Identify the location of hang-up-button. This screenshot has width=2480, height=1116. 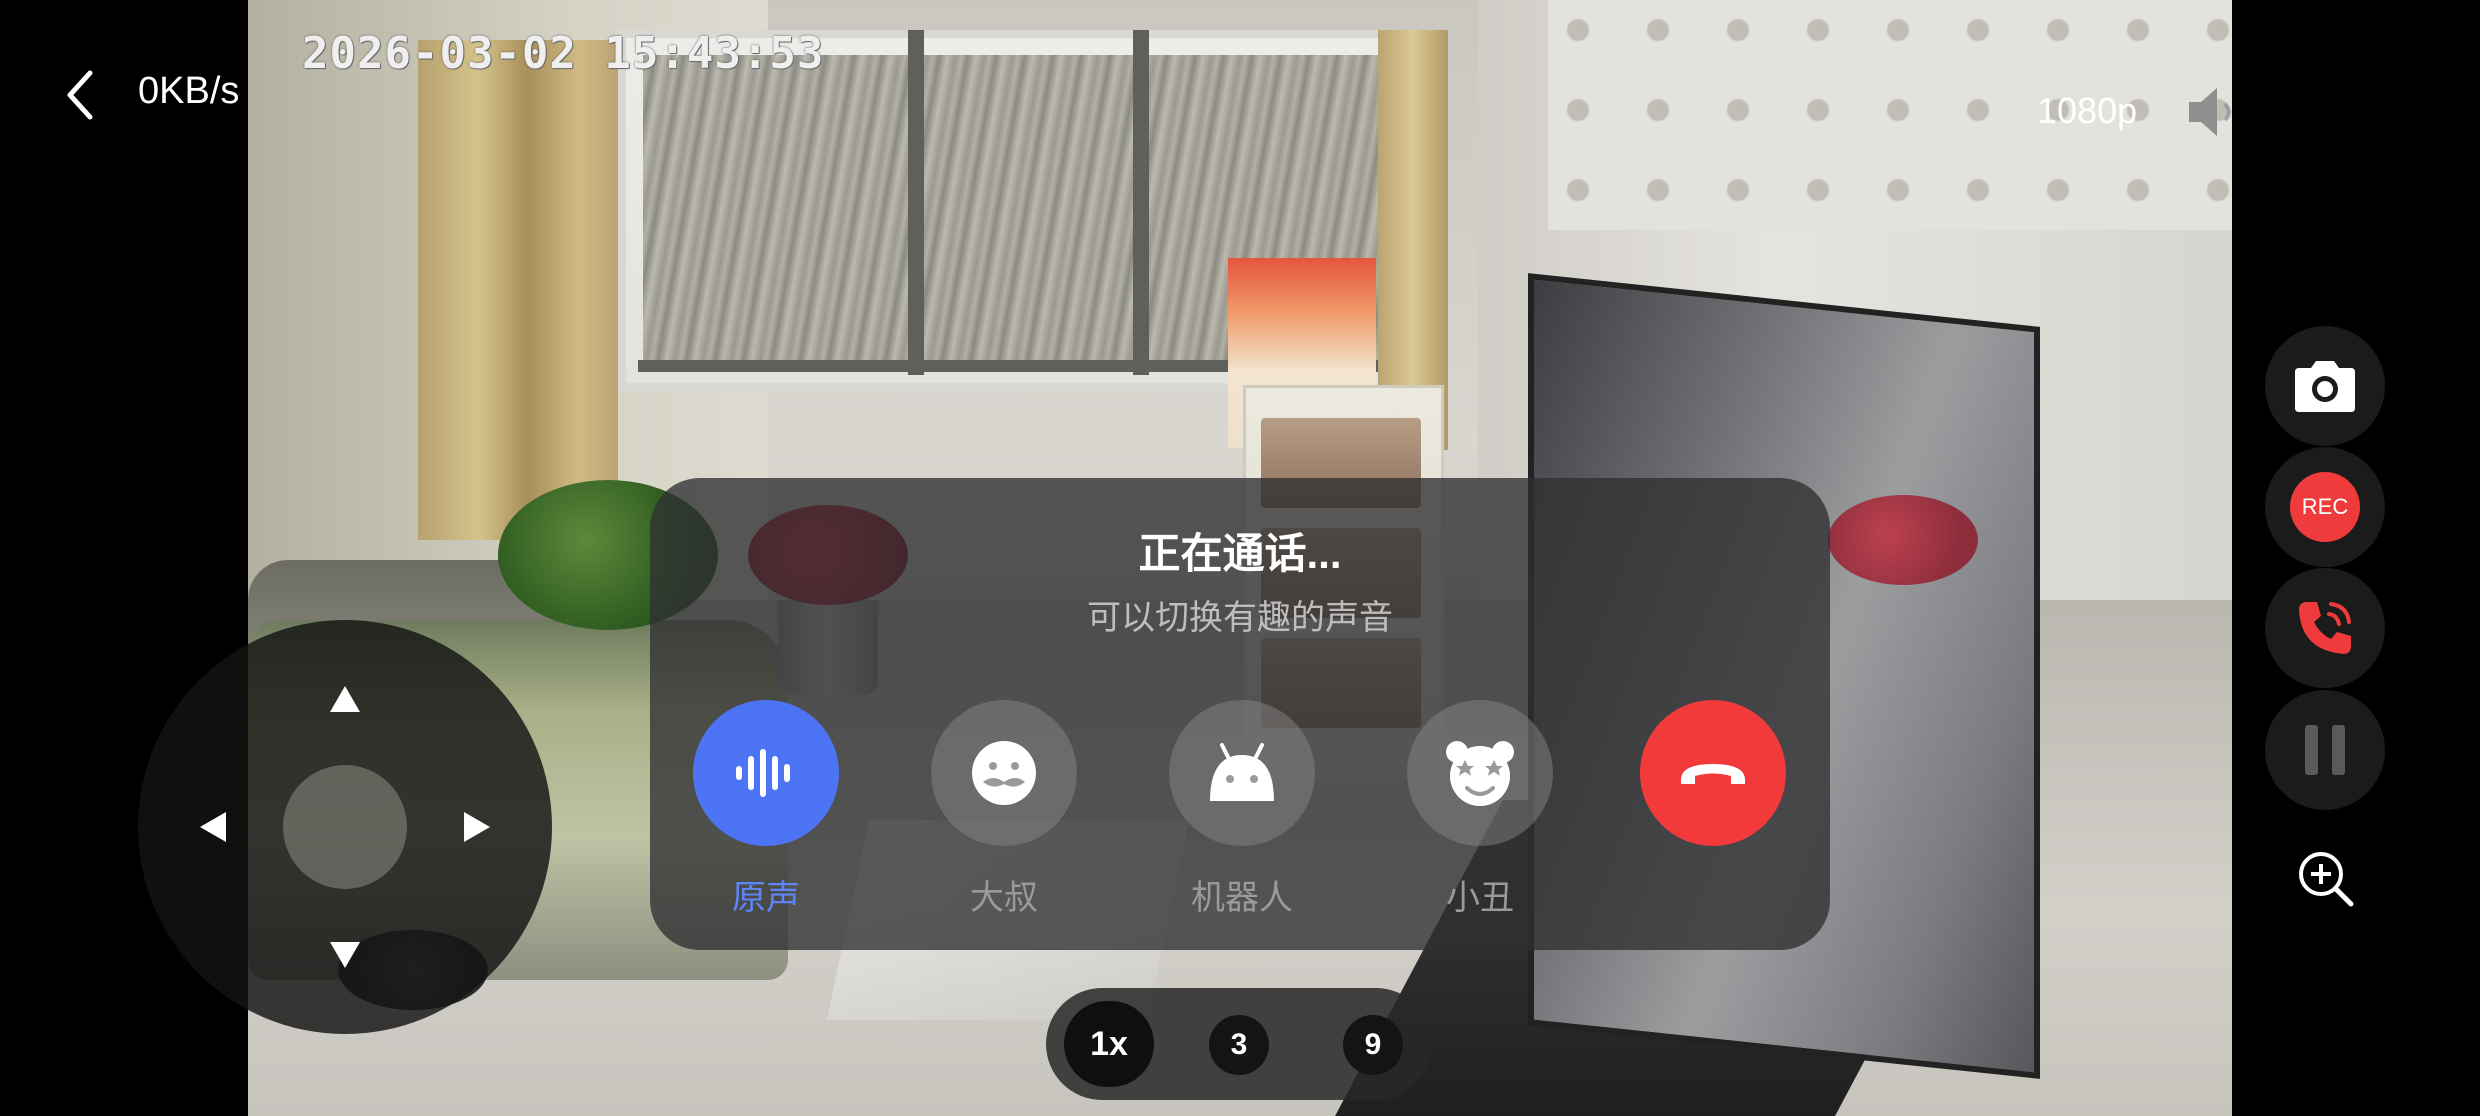
(1713, 773).